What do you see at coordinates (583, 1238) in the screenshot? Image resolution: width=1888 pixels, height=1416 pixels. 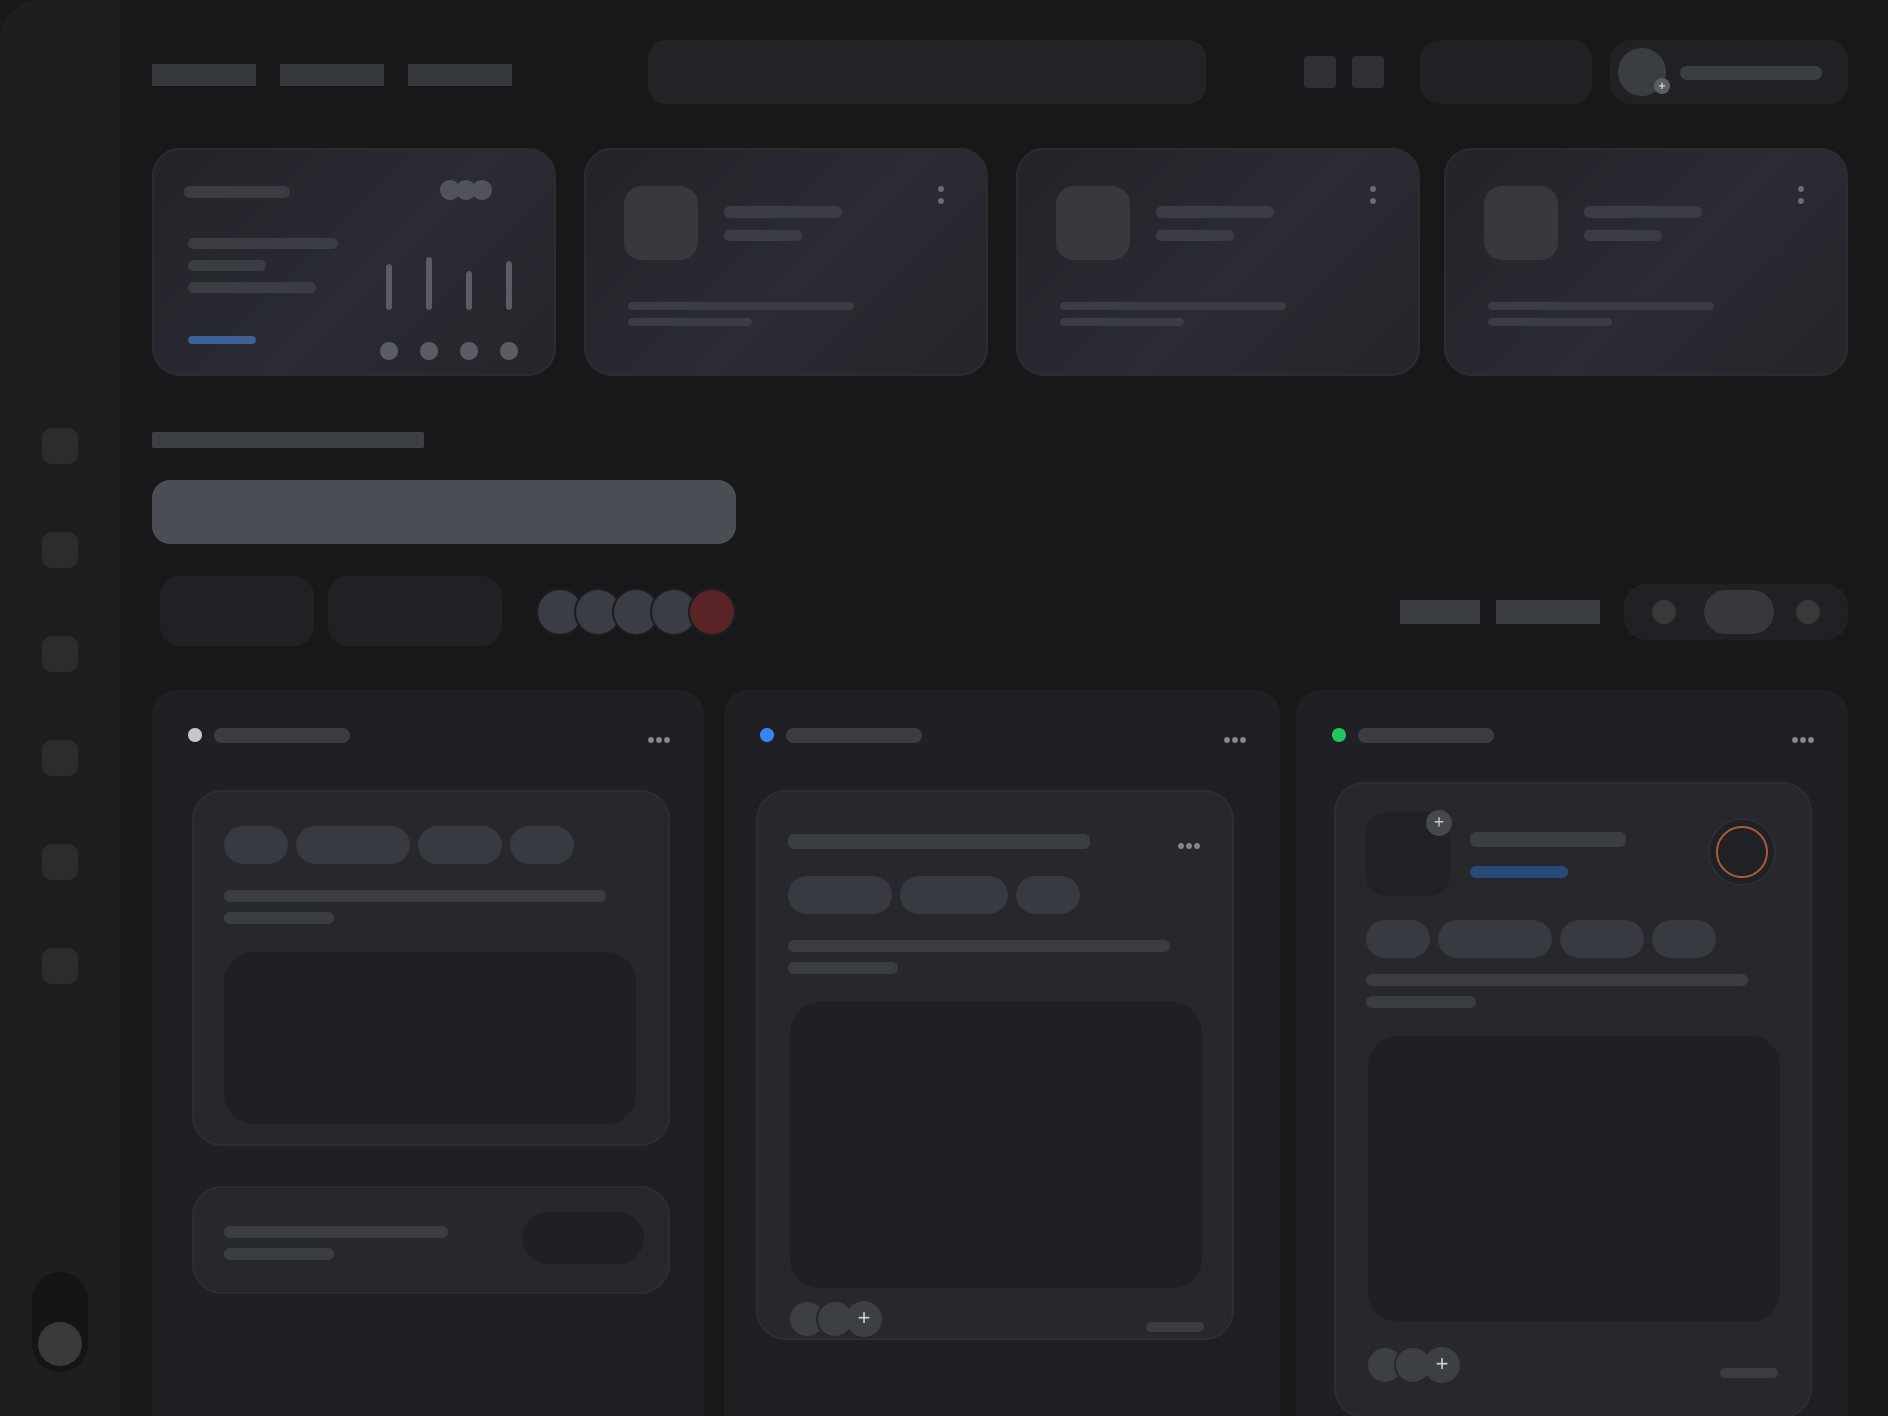 I see `task-action-button` at bounding box center [583, 1238].